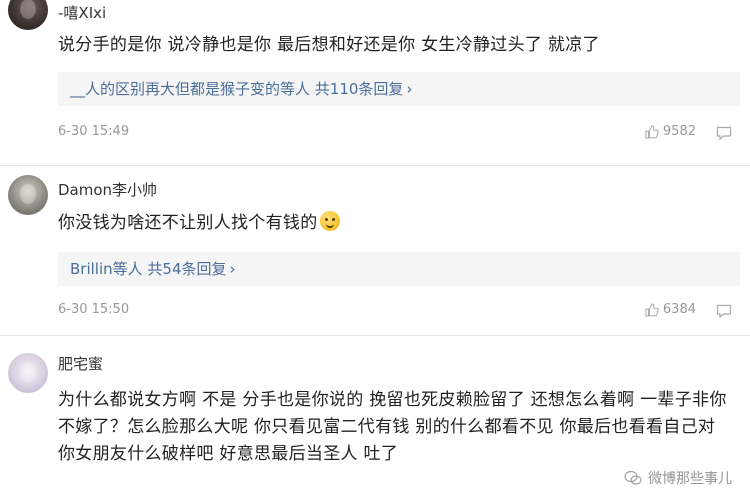 The width and height of the screenshot is (750, 500). I want to click on timestamp: 6-30 15:49, so click(94, 131).